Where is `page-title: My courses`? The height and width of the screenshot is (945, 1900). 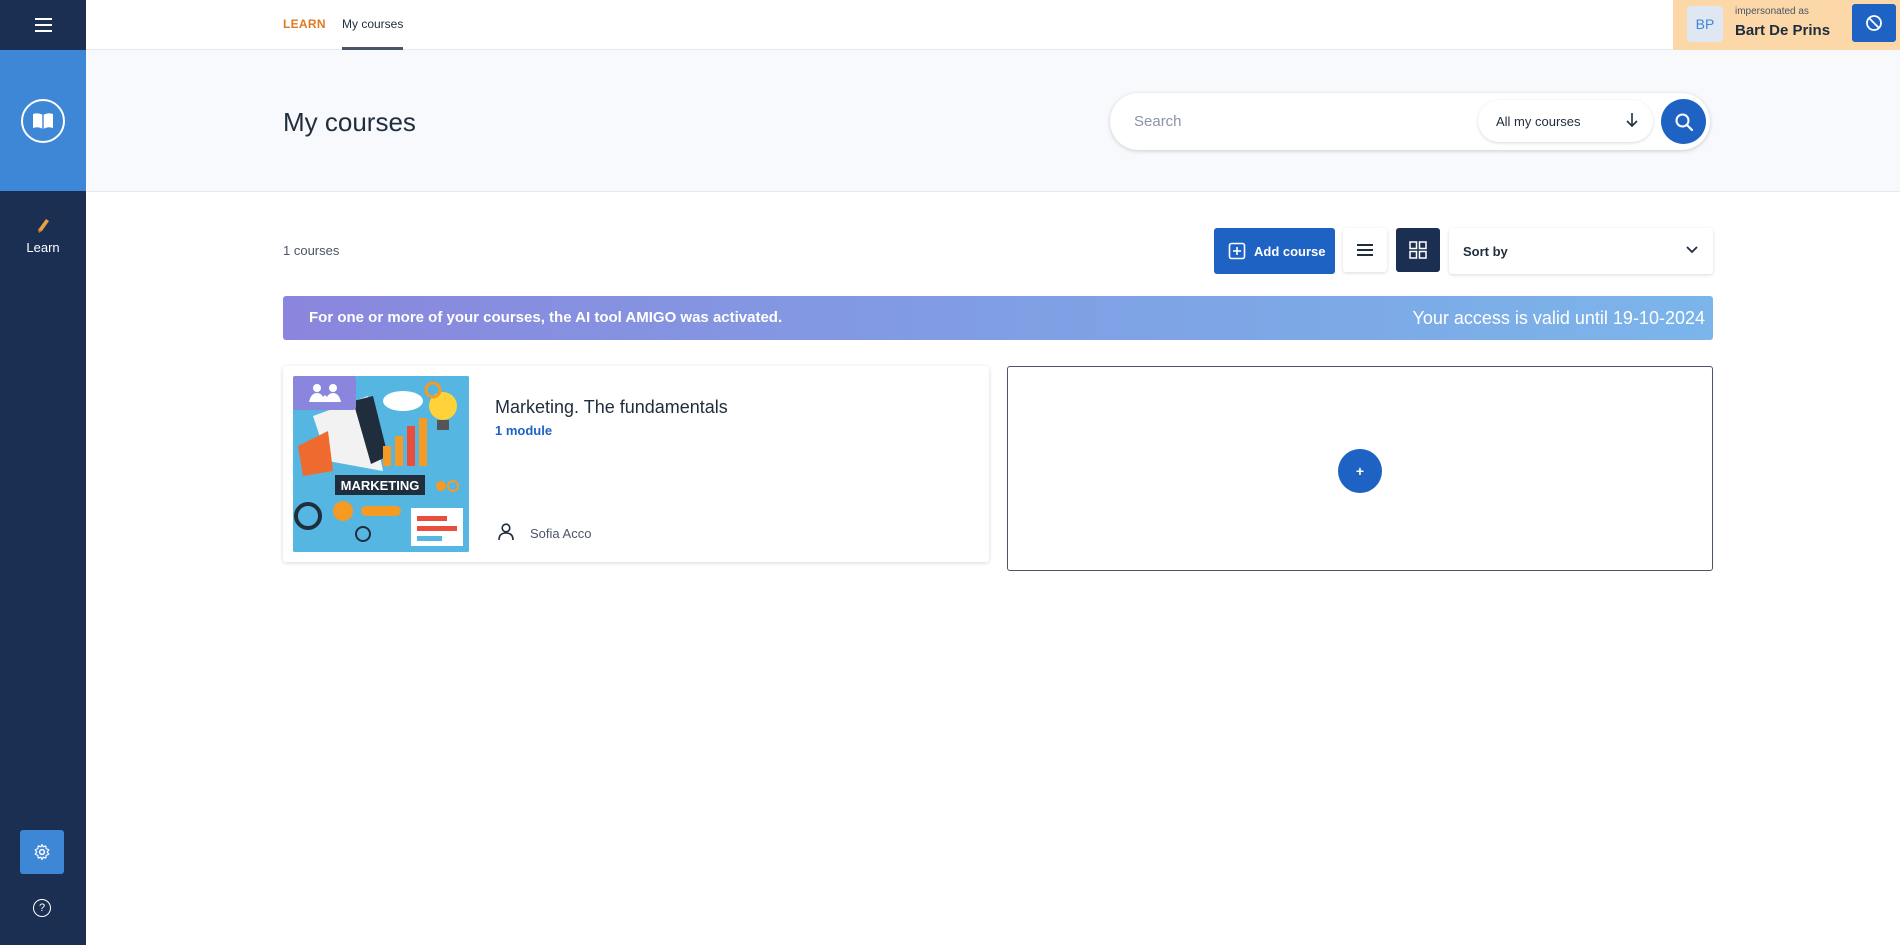 page-title: My courses is located at coordinates (349, 122).